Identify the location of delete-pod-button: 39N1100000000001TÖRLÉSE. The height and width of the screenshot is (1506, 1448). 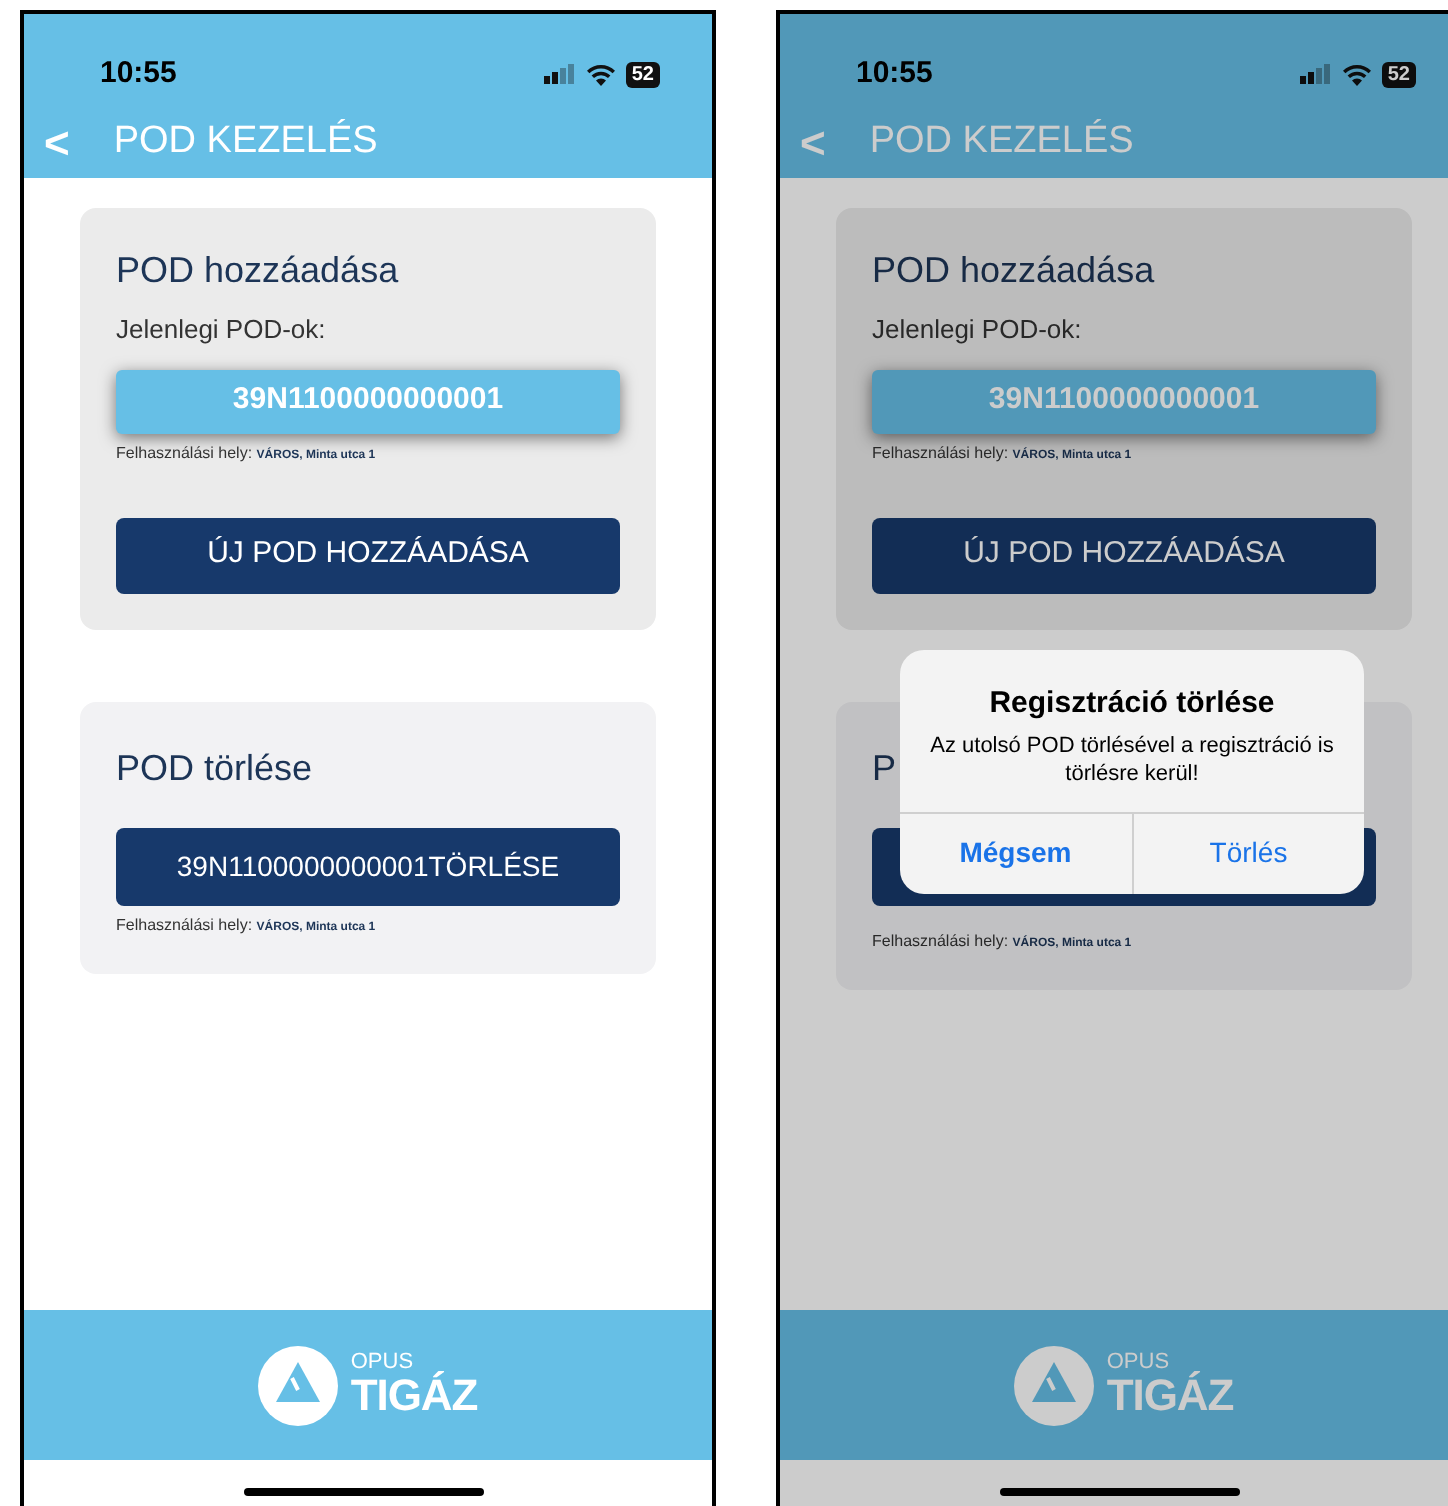
(368, 866).